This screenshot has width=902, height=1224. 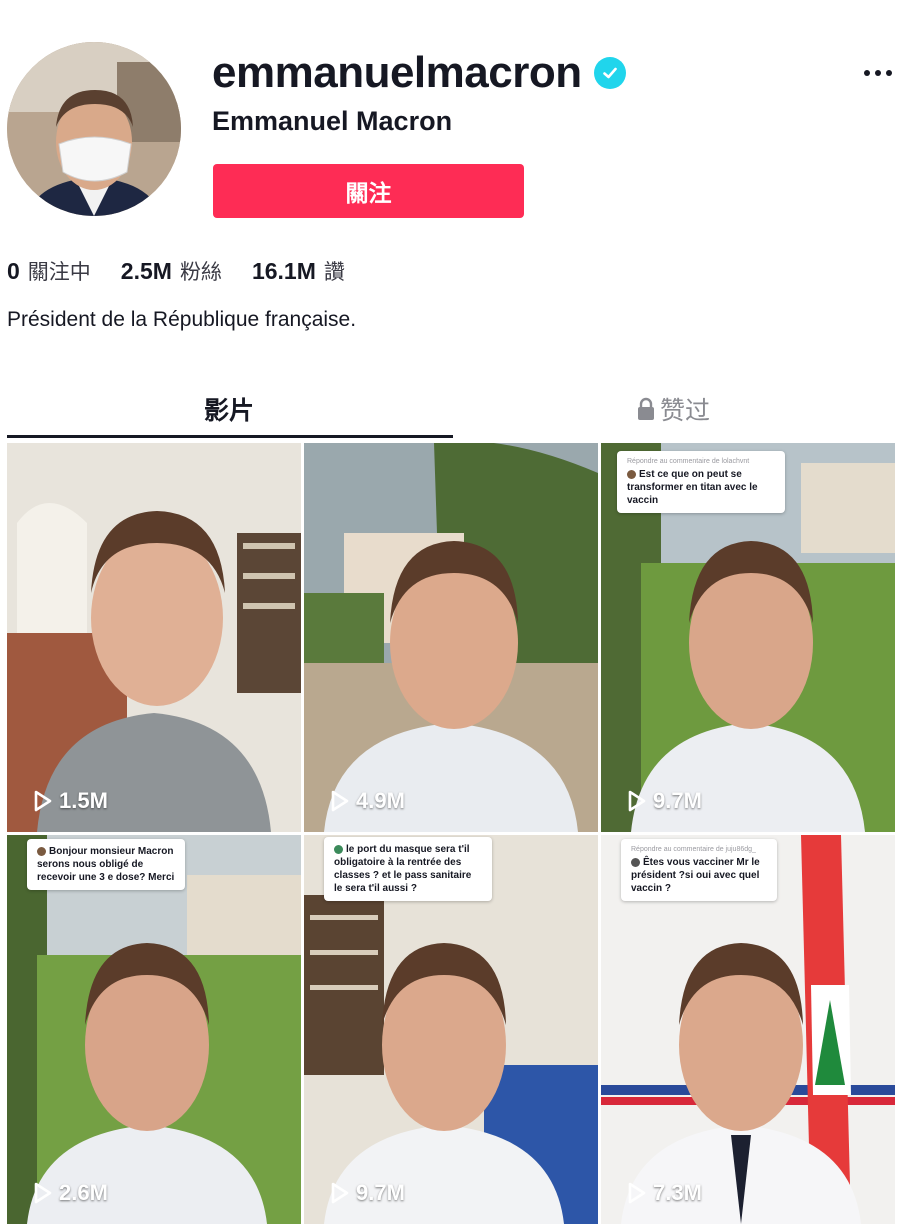 I want to click on profile-tabs: 影片 赞过, so click(x=451, y=410).